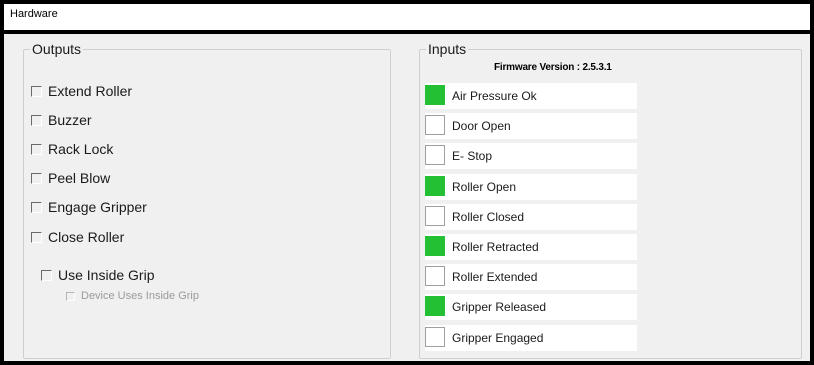 The image size is (814, 365). I want to click on output-peel-blow: Peel Blow, so click(70, 178).